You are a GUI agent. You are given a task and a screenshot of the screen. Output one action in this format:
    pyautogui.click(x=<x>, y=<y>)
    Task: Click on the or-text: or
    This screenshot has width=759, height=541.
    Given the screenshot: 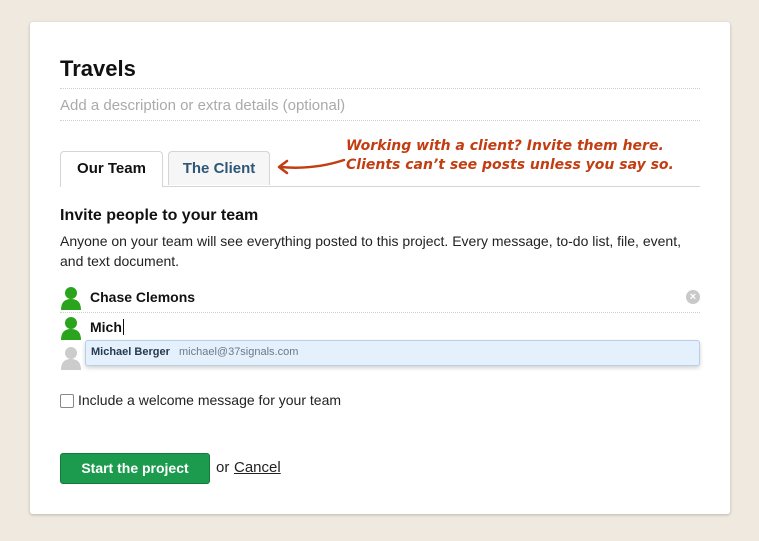 What is the action you would take?
    pyautogui.click(x=223, y=467)
    